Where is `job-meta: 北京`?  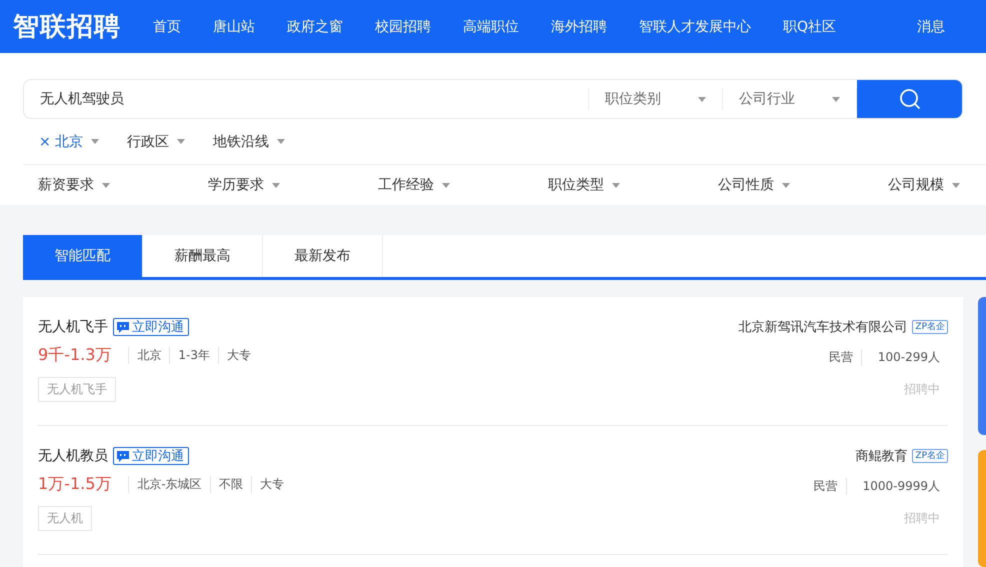
job-meta: 北京 is located at coordinates (149, 355).